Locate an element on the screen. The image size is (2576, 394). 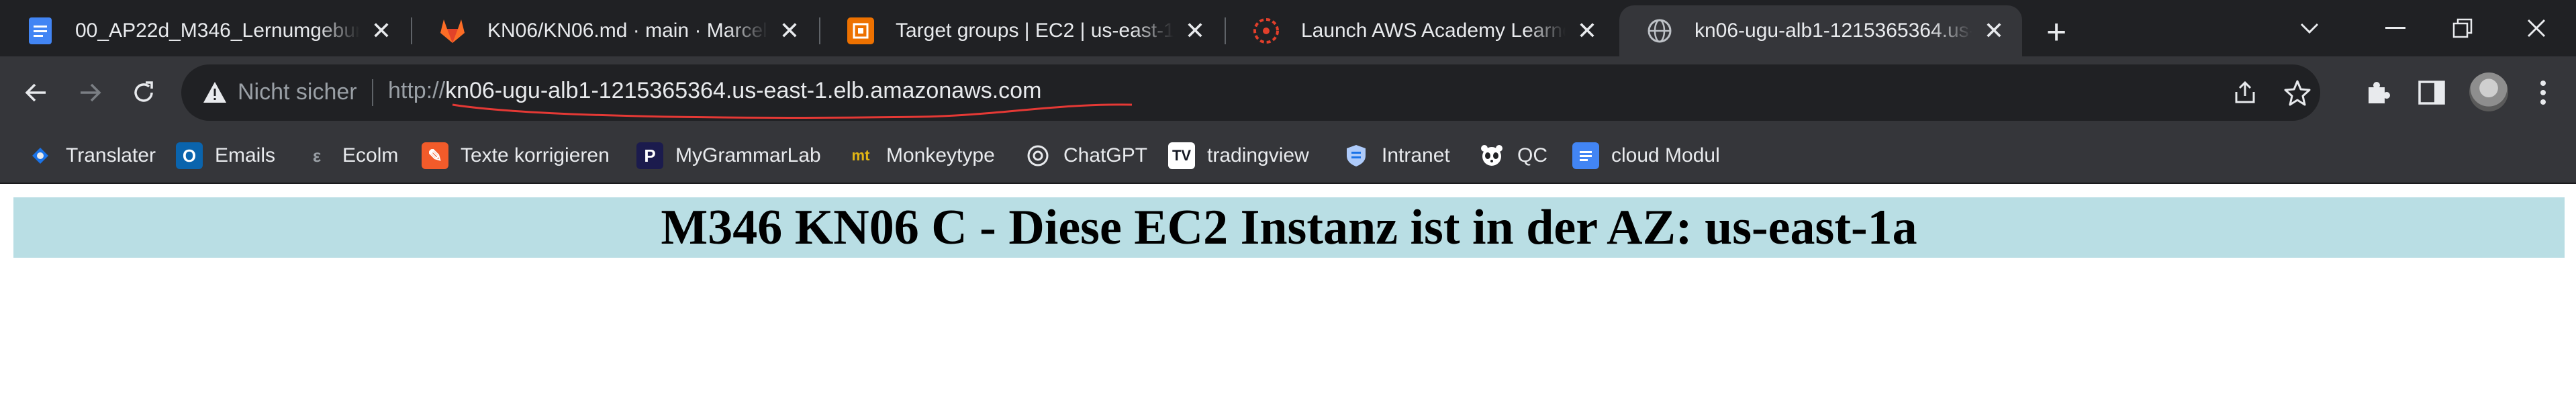
bookmark-label: Emails is located at coordinates (245, 155).